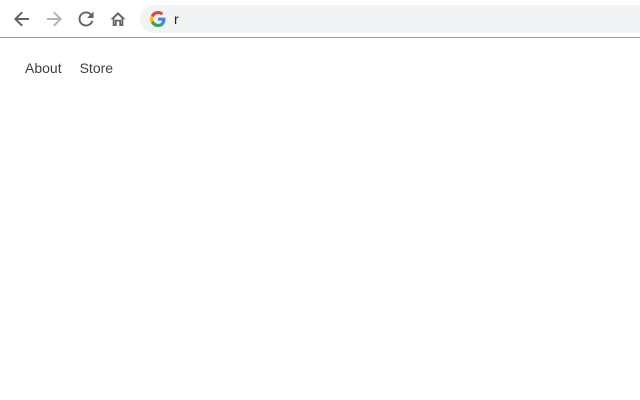 This screenshot has width=640, height=400. Describe the element at coordinates (96, 68) in the screenshot. I see `store-link: Store` at that location.